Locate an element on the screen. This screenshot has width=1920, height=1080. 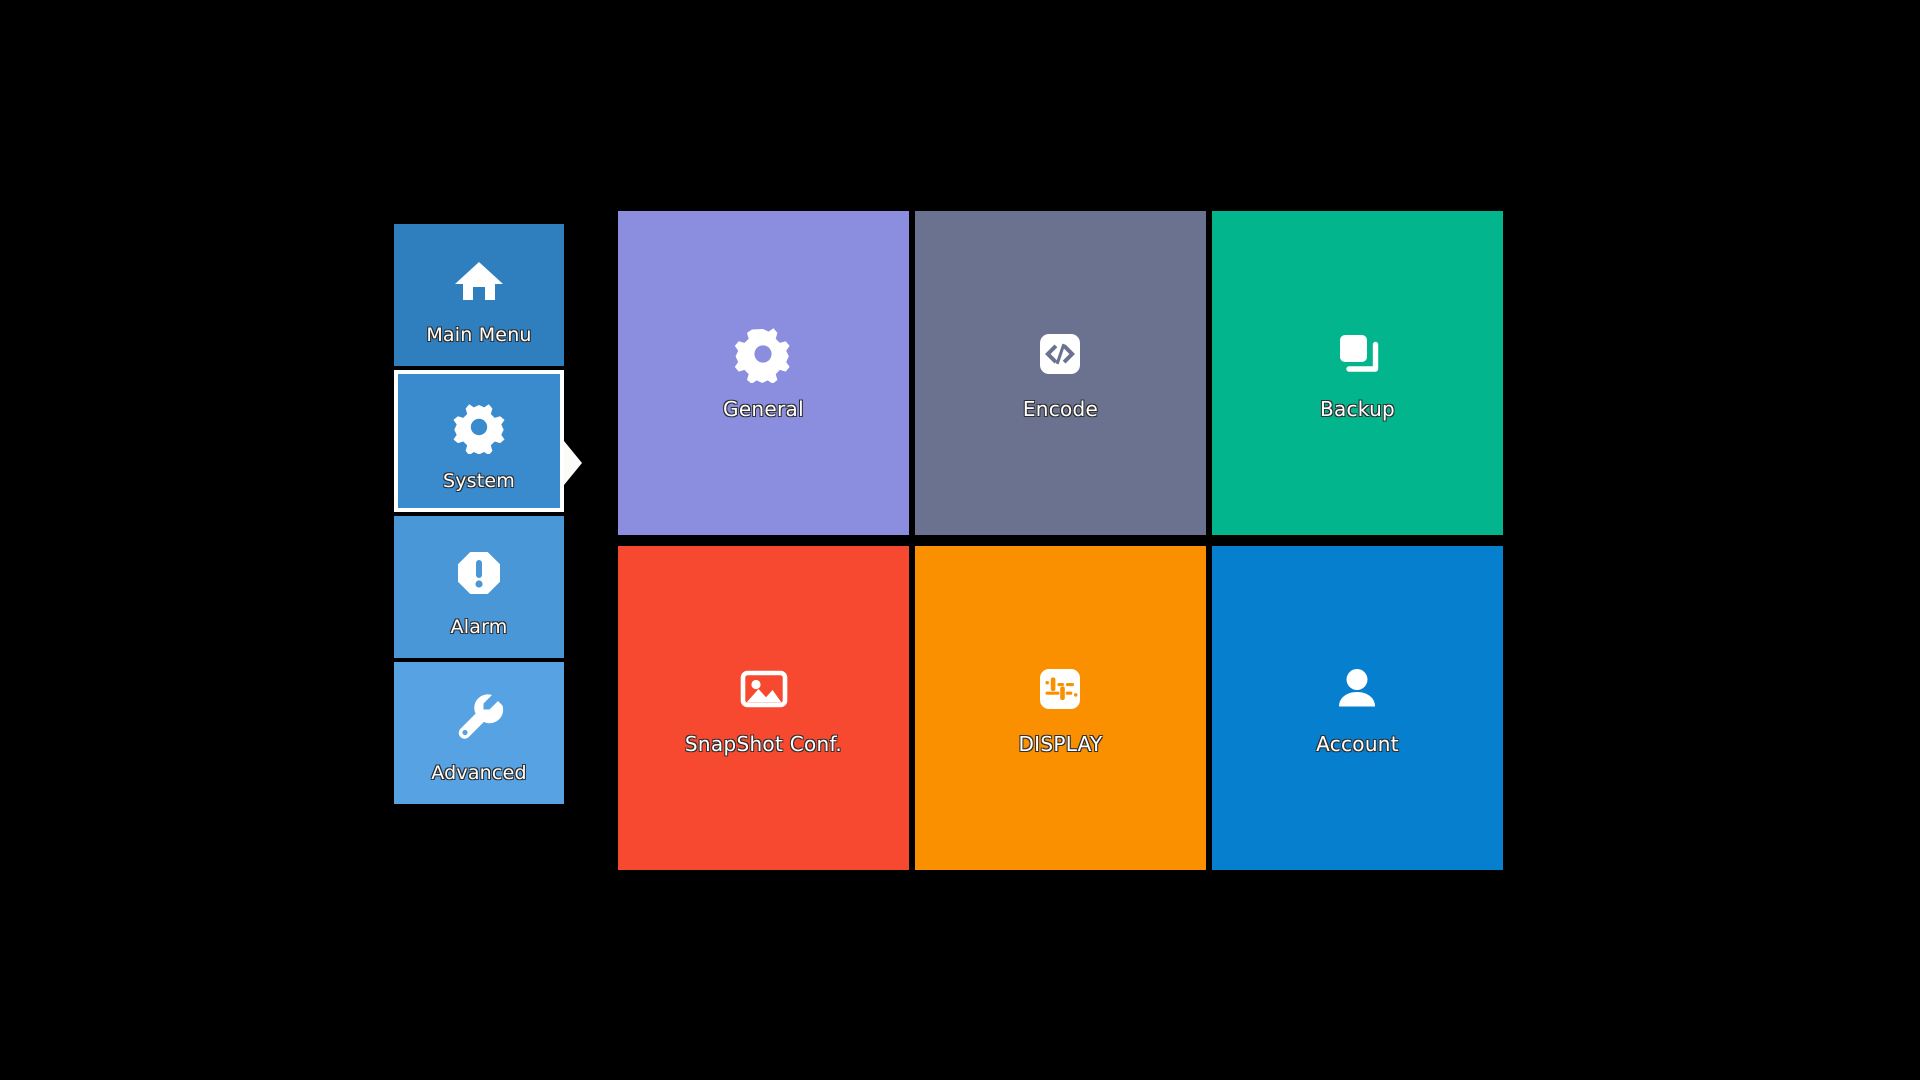
code-icon is located at coordinates (1060, 354).